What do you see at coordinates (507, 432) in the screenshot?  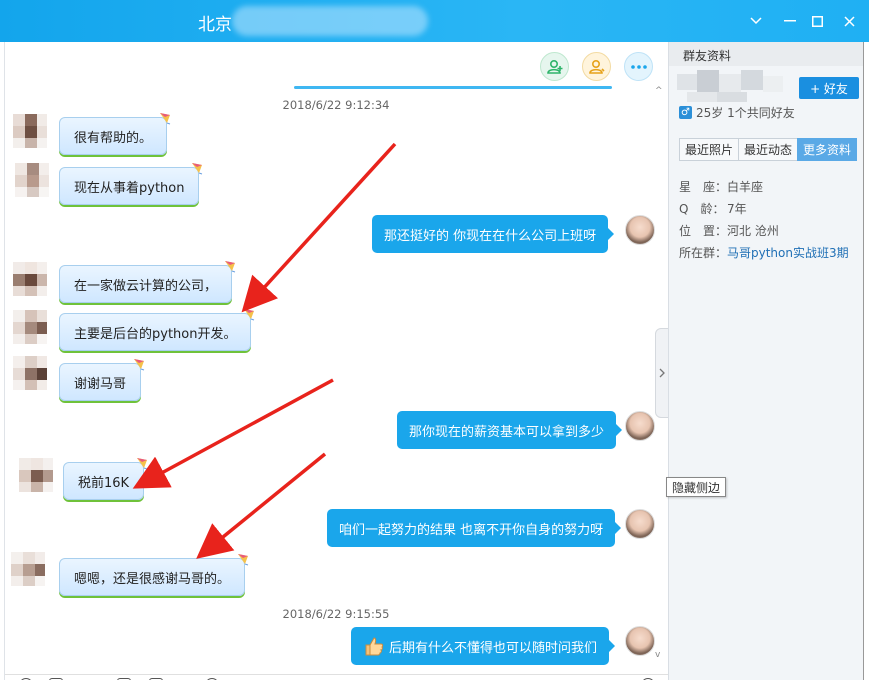 I see `message-text: 那你现在的薪资基本可以拿到多少` at bounding box center [507, 432].